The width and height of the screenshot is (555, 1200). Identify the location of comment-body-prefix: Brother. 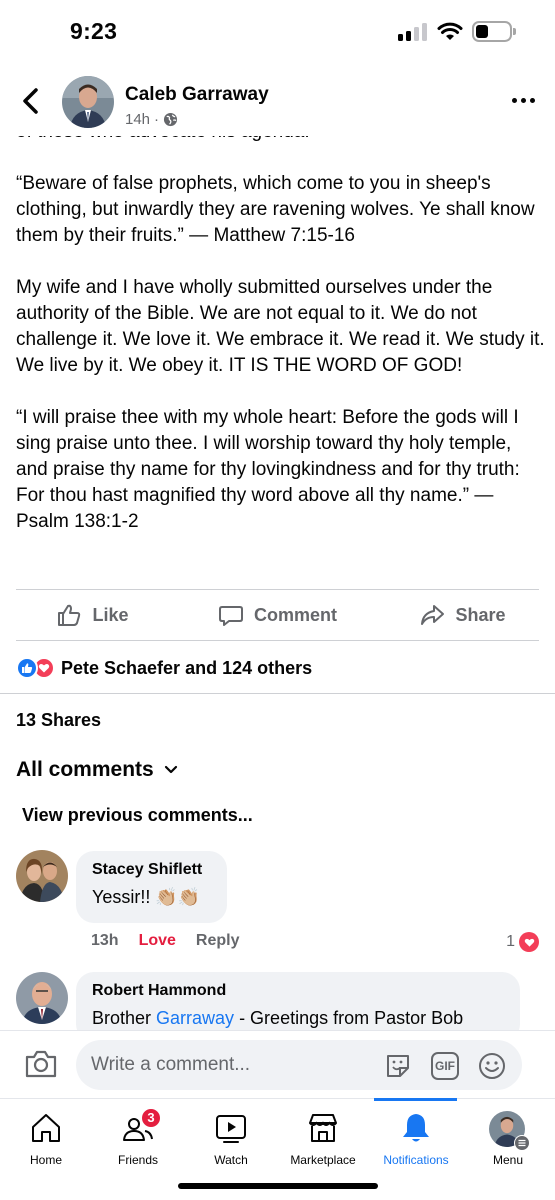
(124, 1018).